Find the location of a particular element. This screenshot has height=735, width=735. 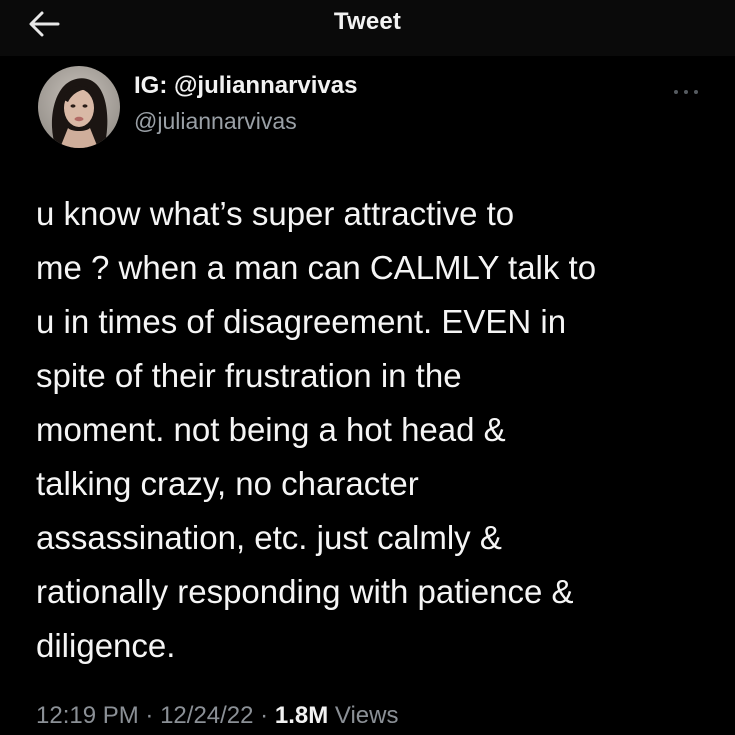

avatar is located at coordinates (79, 107).